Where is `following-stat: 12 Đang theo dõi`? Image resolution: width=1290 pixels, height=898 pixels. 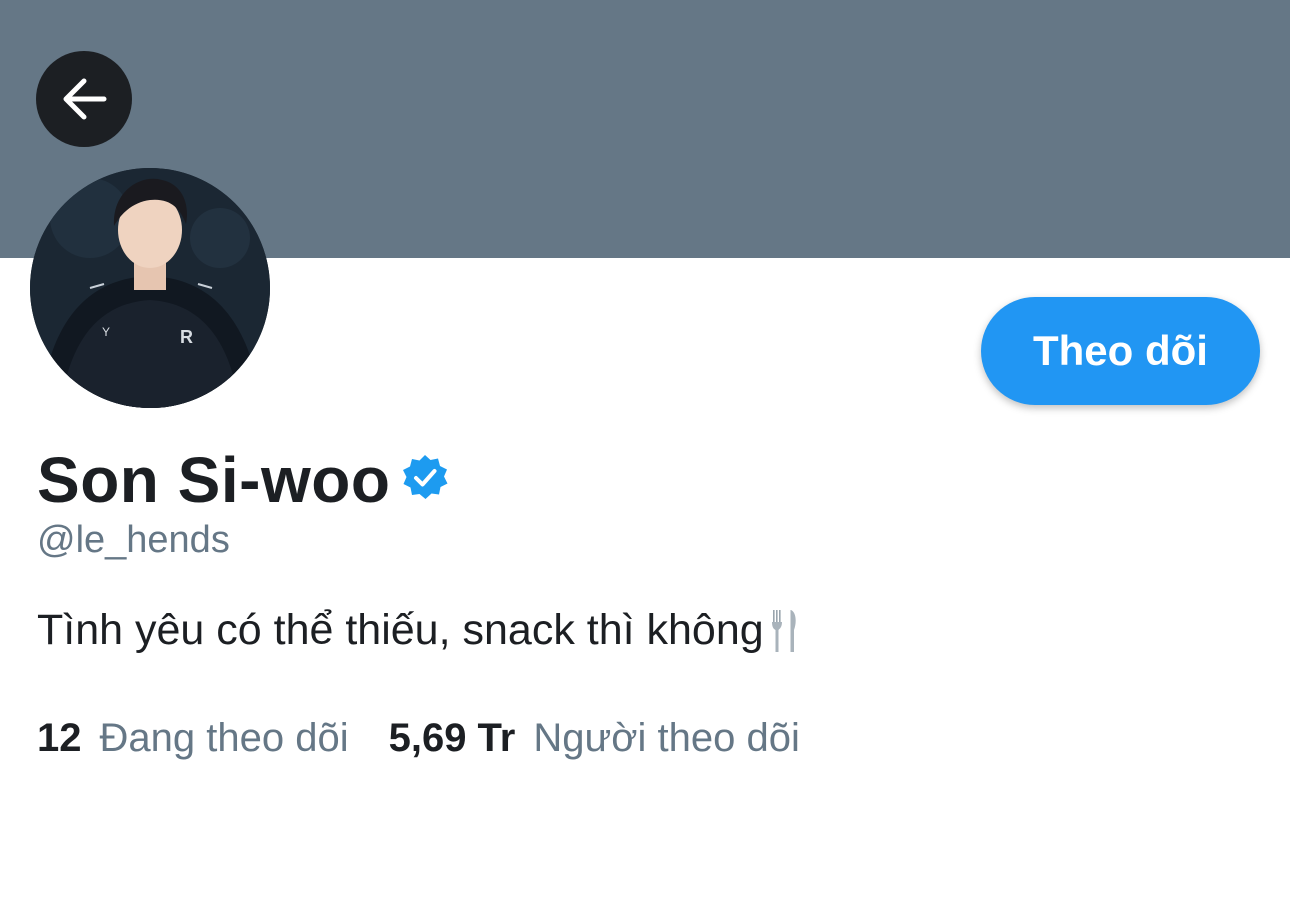 following-stat: 12 Đang theo dõi is located at coordinates (193, 738).